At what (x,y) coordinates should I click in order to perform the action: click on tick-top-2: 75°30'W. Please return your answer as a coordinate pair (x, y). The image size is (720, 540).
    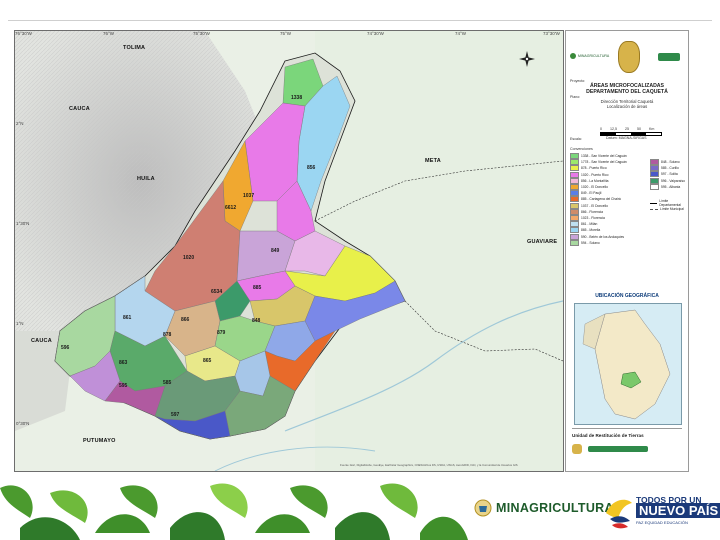
    Looking at the image, I should click on (201, 33).